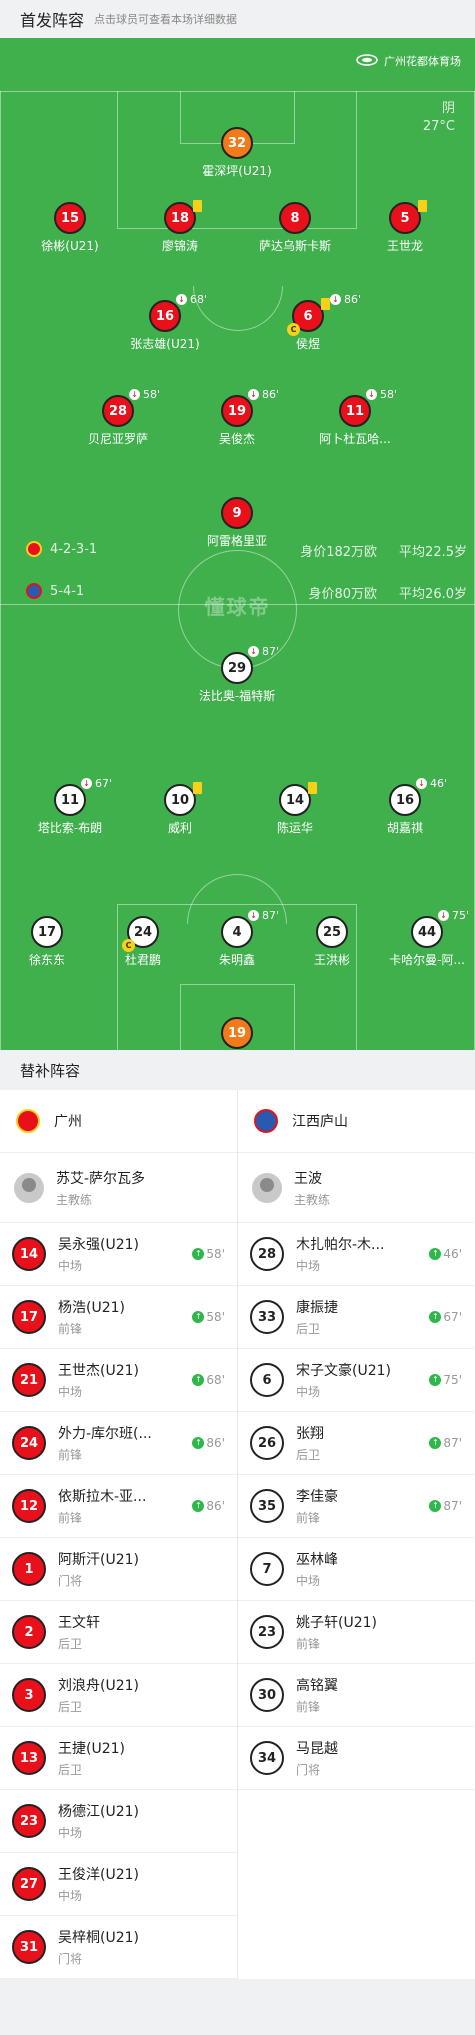 This screenshot has width=475, height=2035. What do you see at coordinates (178, 312) in the screenshot?
I see `player-number-badge: 16 ↓ 68'` at bounding box center [178, 312].